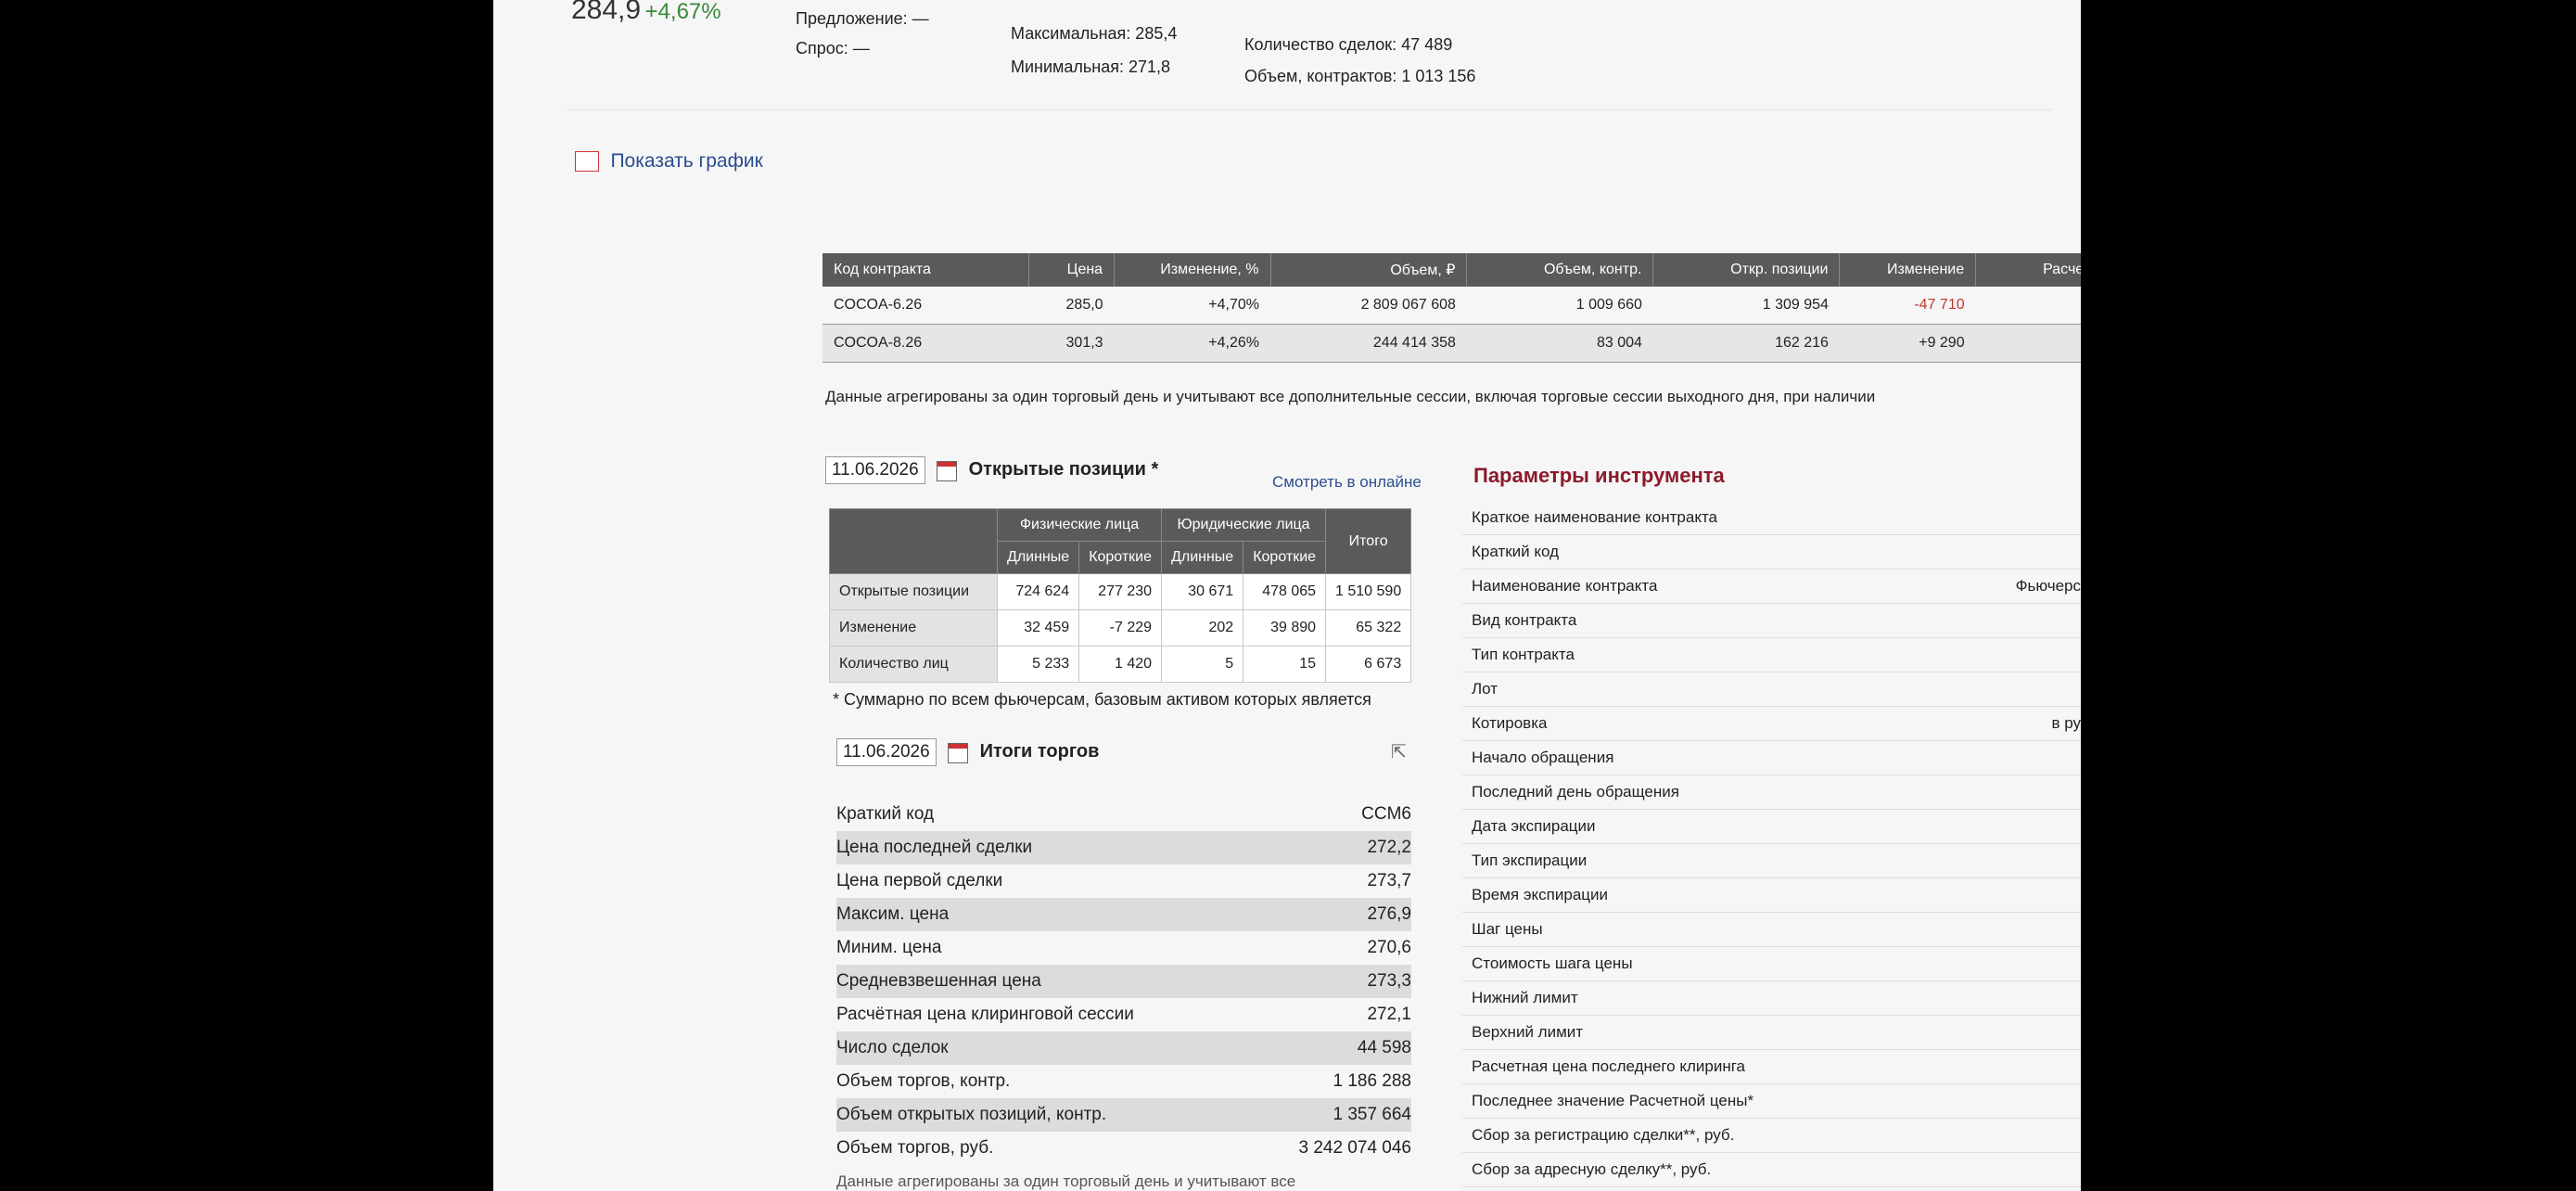 This screenshot has height=1191, width=2576. What do you see at coordinates (587, 161) in the screenshot?
I see `chart-icon` at bounding box center [587, 161].